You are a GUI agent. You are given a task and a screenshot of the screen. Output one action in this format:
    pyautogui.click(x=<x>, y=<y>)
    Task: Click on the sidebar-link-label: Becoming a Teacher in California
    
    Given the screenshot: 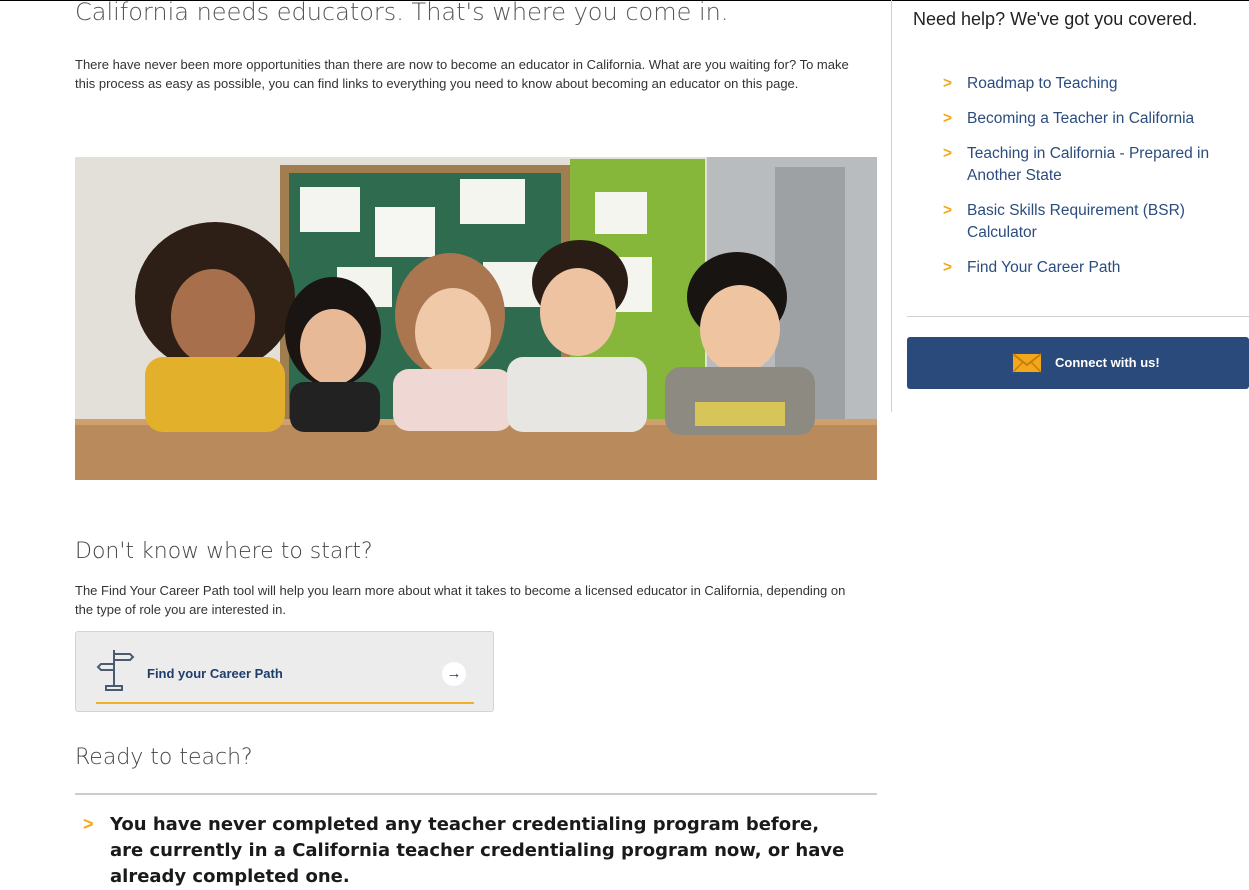 What is the action you would take?
    pyautogui.click(x=1081, y=118)
    